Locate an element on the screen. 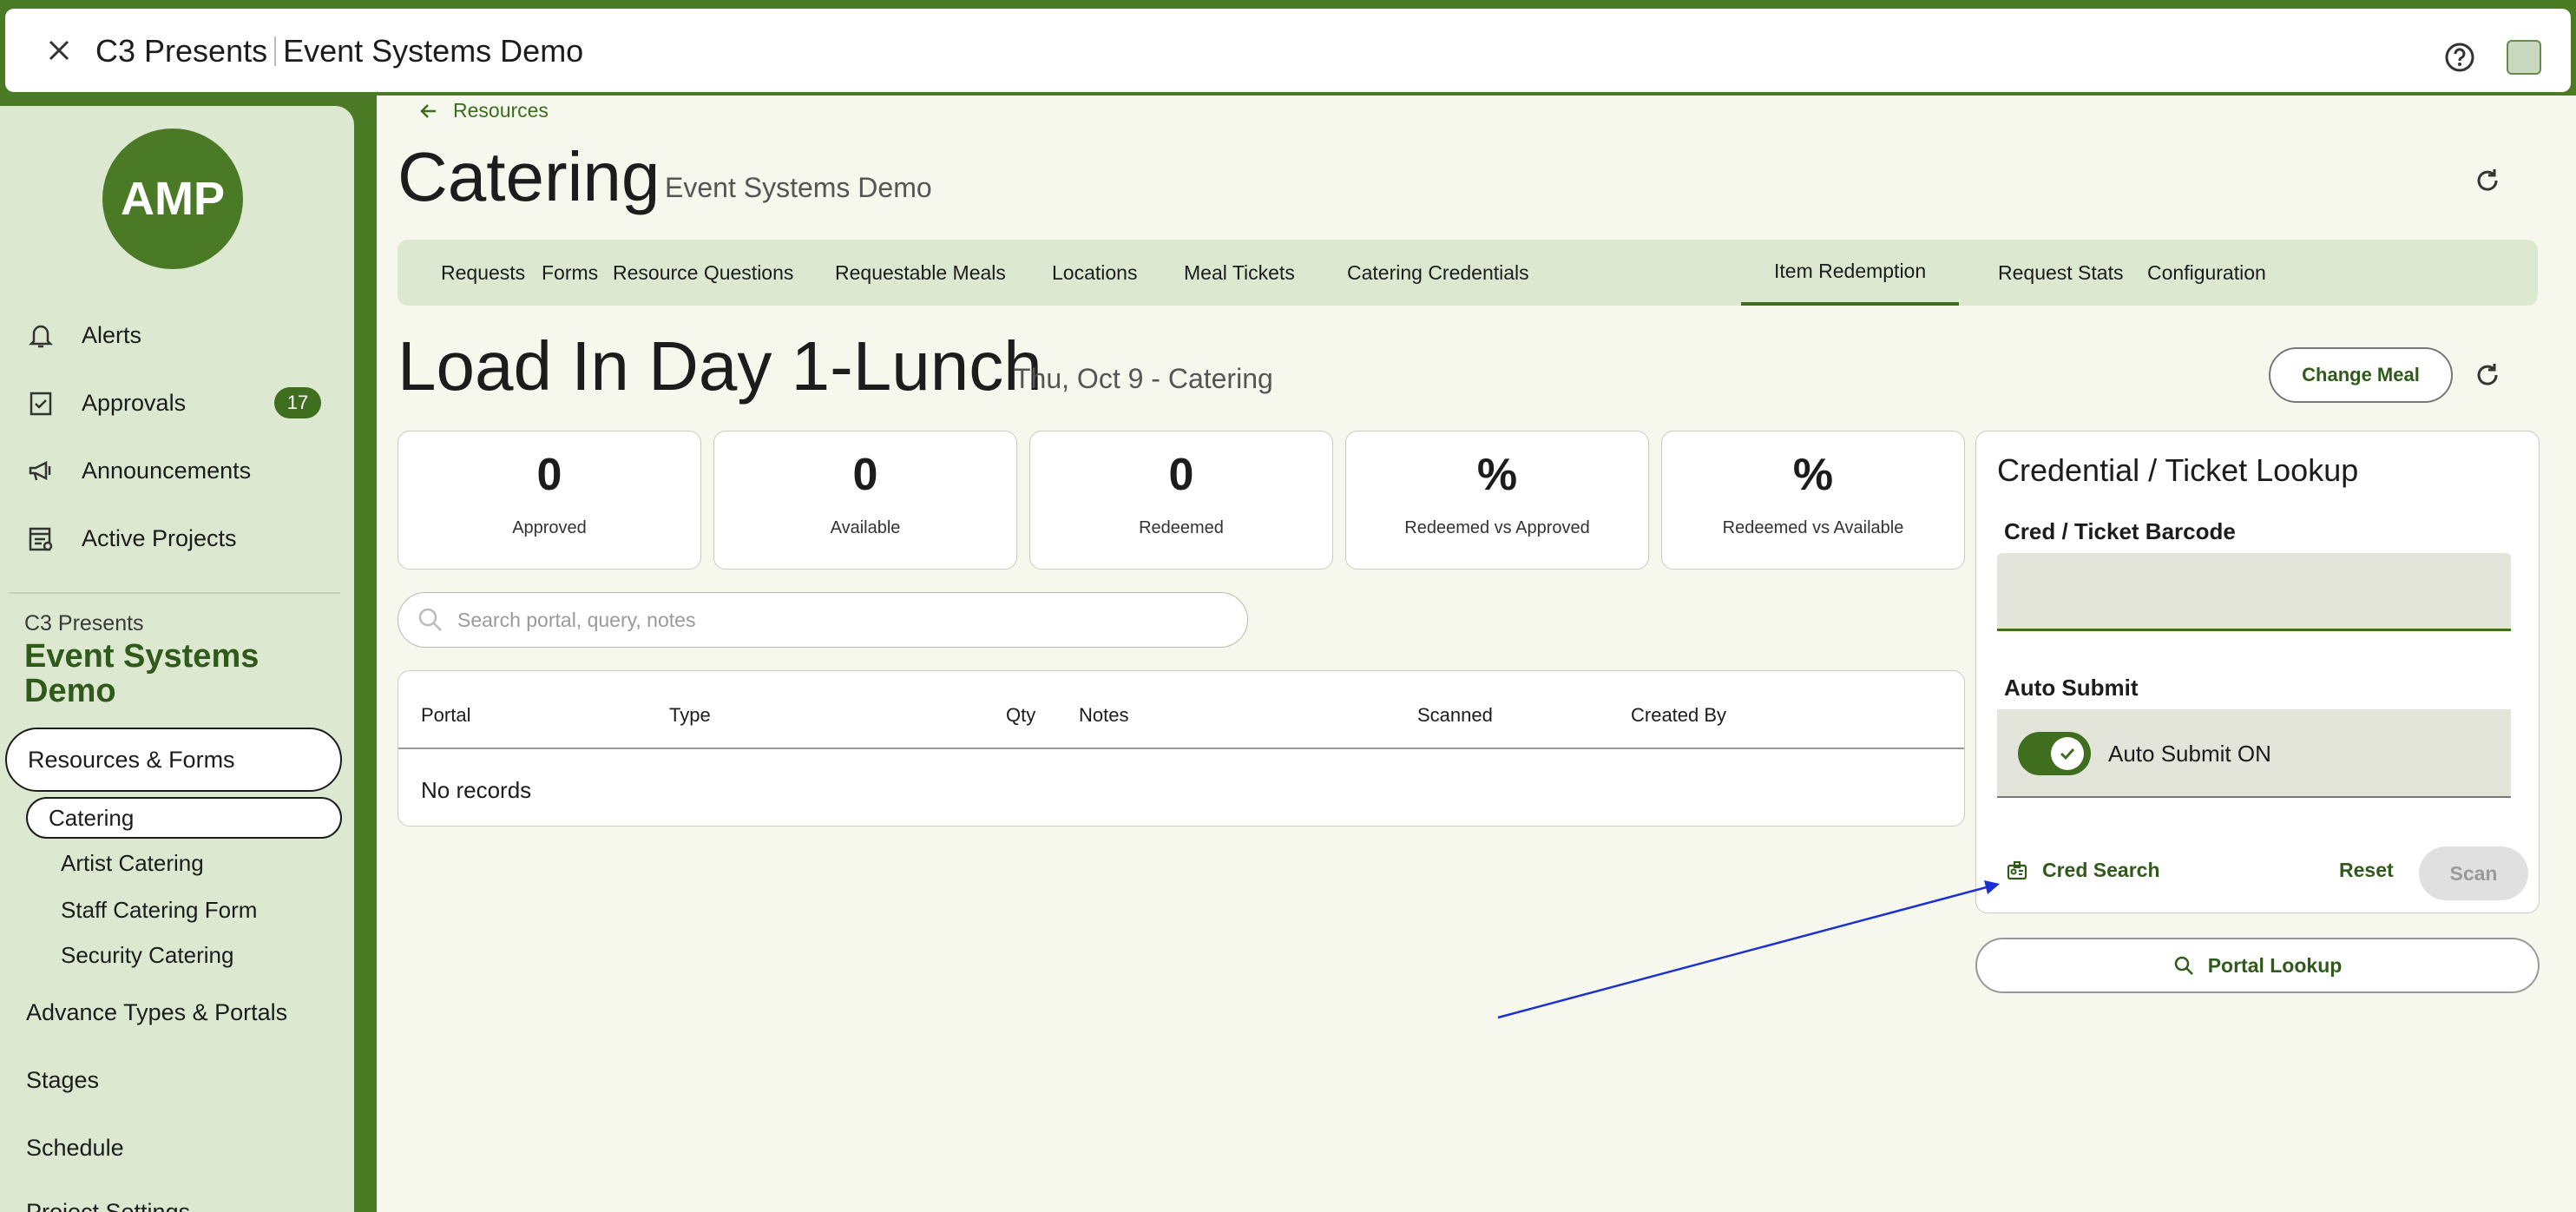 The width and height of the screenshot is (2576, 1212). close-button is located at coordinates (59, 51).